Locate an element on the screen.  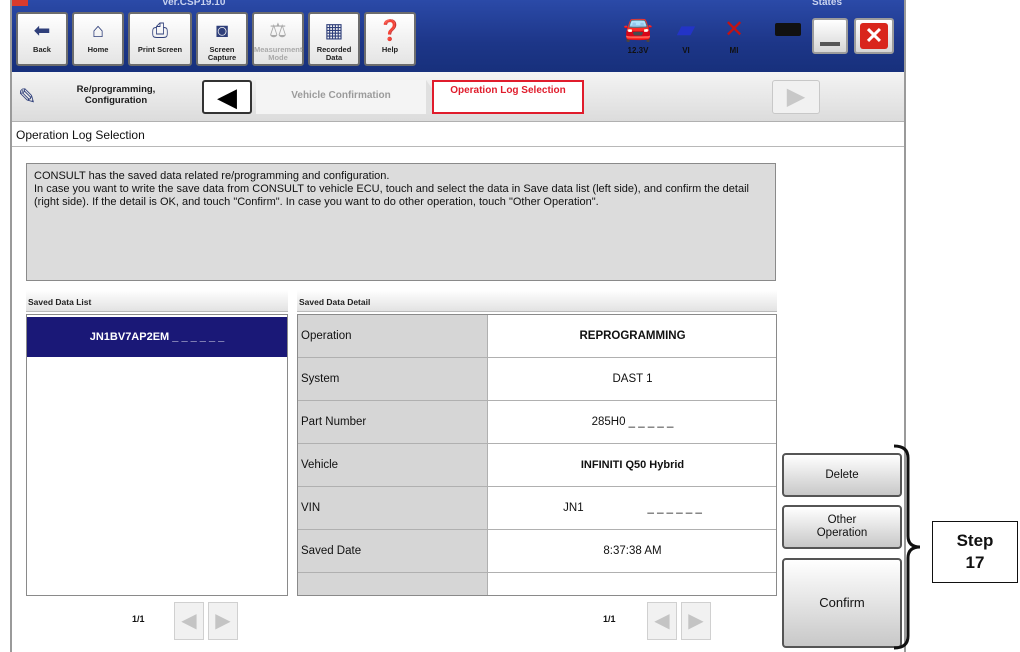
status-panel: 🚘 12.3V ▰ VI ✕ MI is located at coordinates (713, 39).